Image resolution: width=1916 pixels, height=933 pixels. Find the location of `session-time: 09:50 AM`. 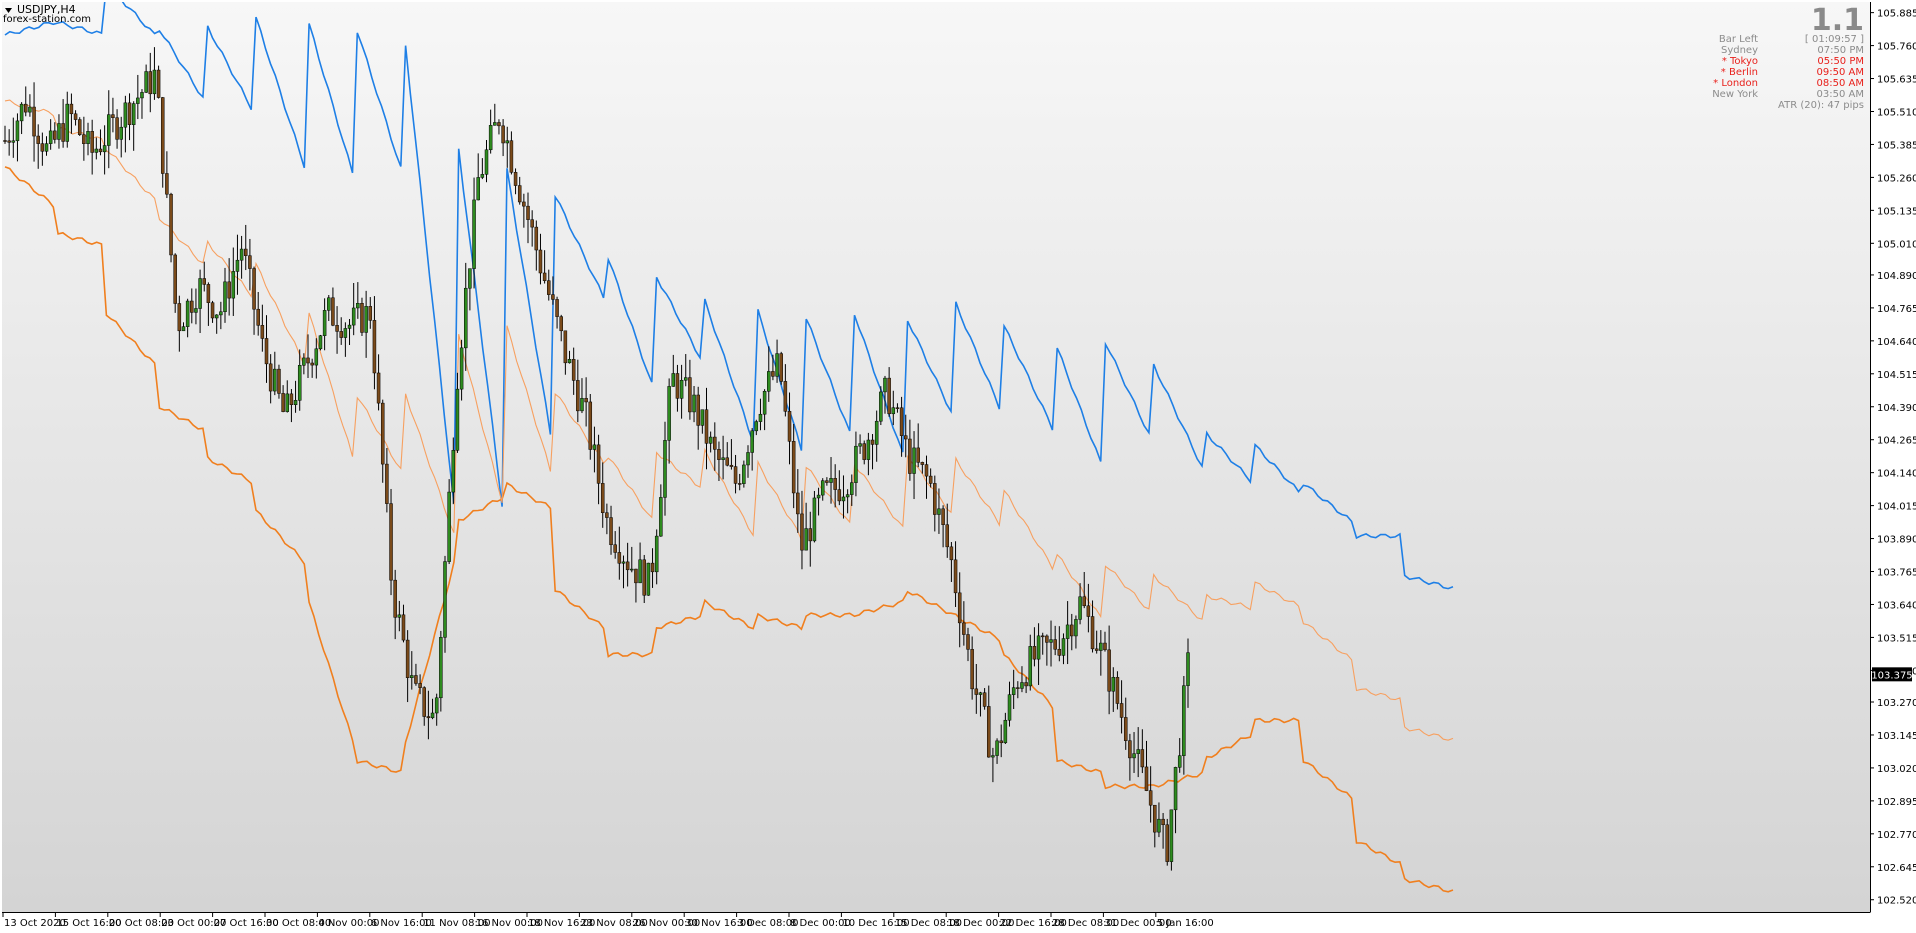

session-time: 09:50 AM is located at coordinates (1840, 72).